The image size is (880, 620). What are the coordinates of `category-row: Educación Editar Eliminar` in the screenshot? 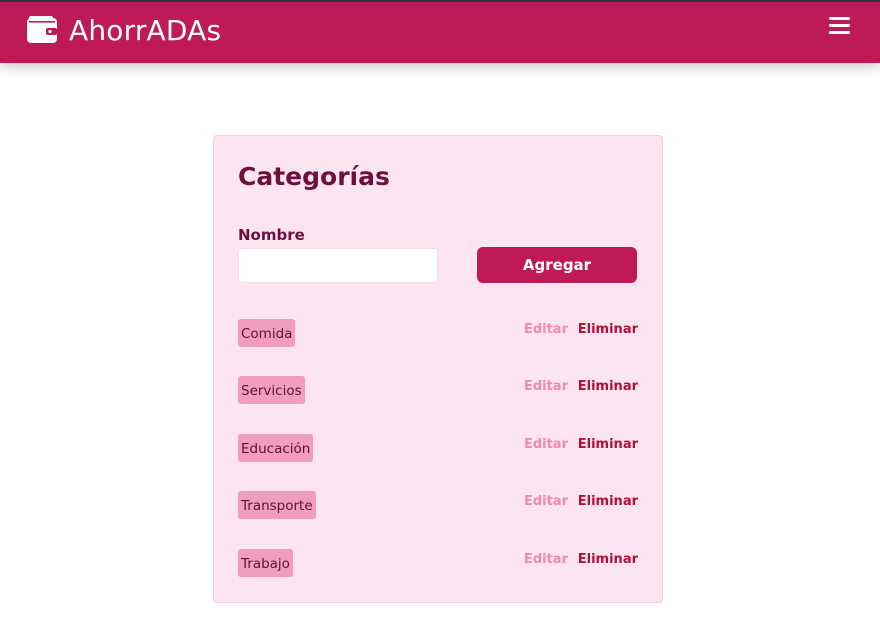 It's located at (438, 448).